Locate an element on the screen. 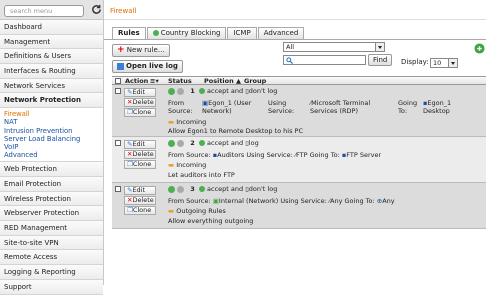 The image size is (486, 295). chevron-down-icon is located at coordinates (452, 63).